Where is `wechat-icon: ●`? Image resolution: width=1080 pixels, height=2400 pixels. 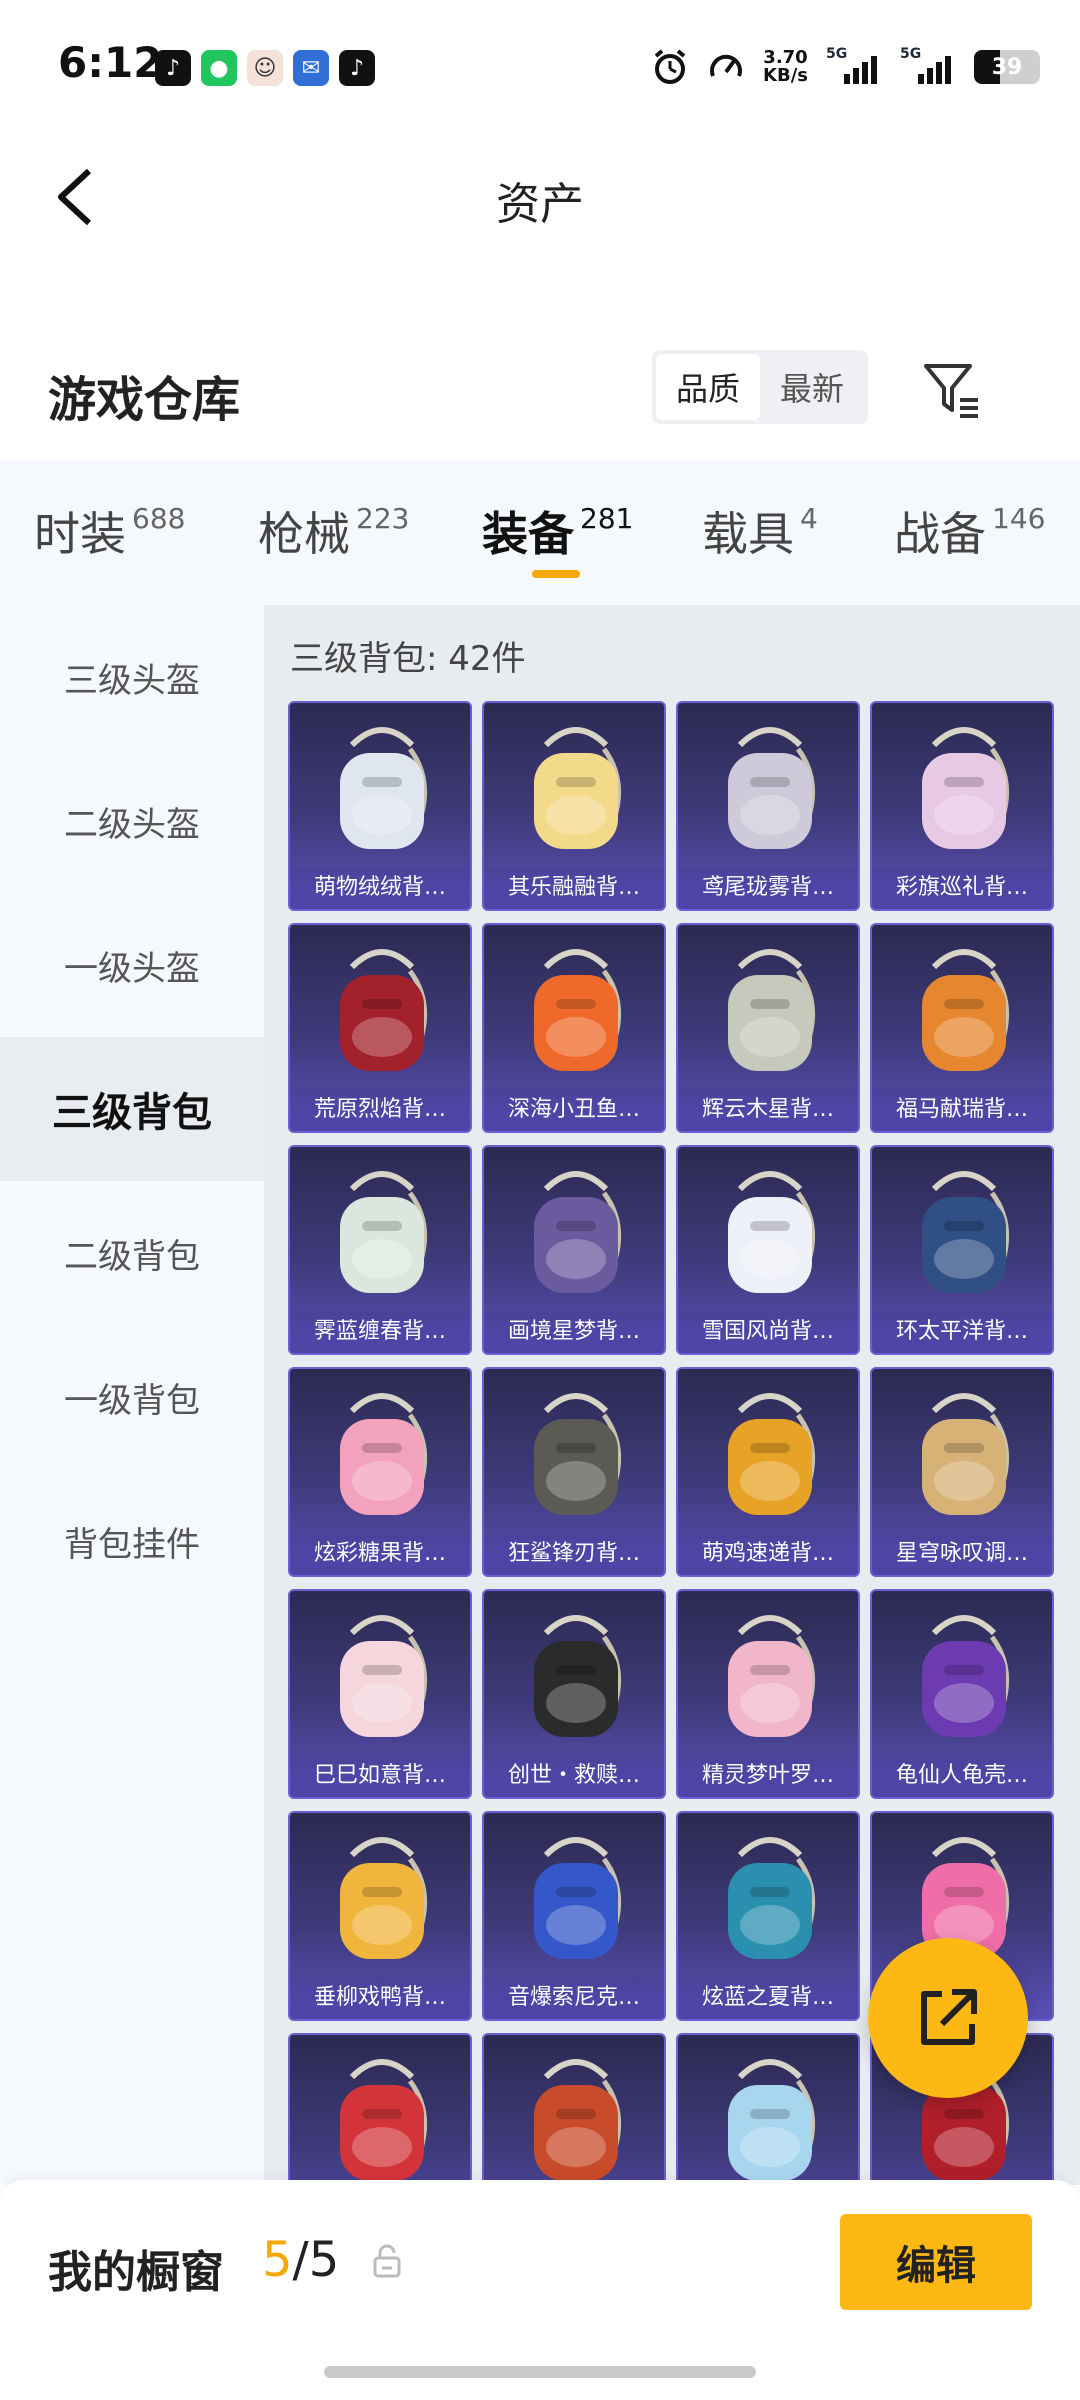
wechat-icon: ● is located at coordinates (219, 68).